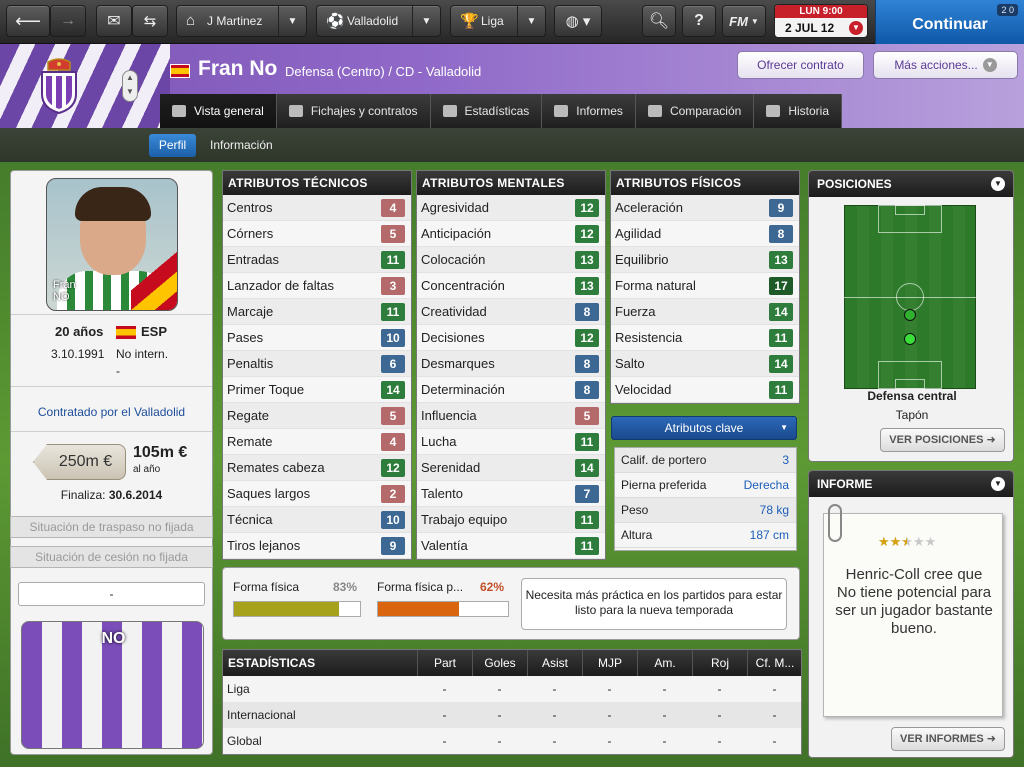 This screenshot has width=1024, height=767. I want to click on attribute-name: Córners, so click(250, 233).